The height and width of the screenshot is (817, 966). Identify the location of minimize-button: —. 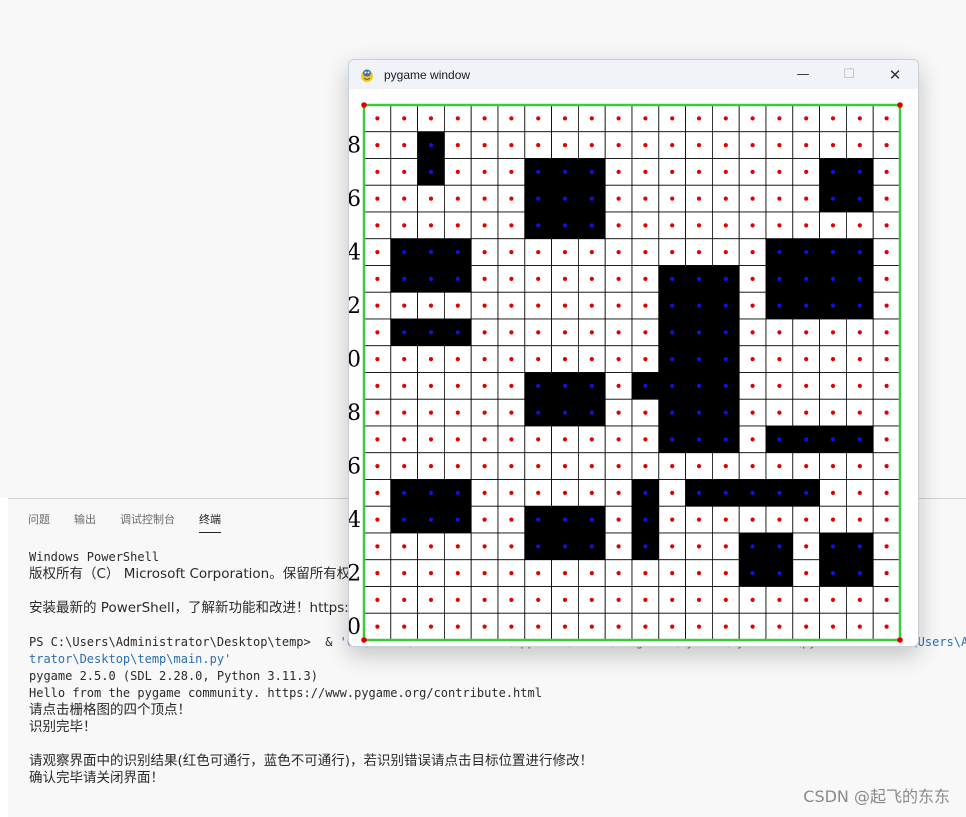
(803, 74).